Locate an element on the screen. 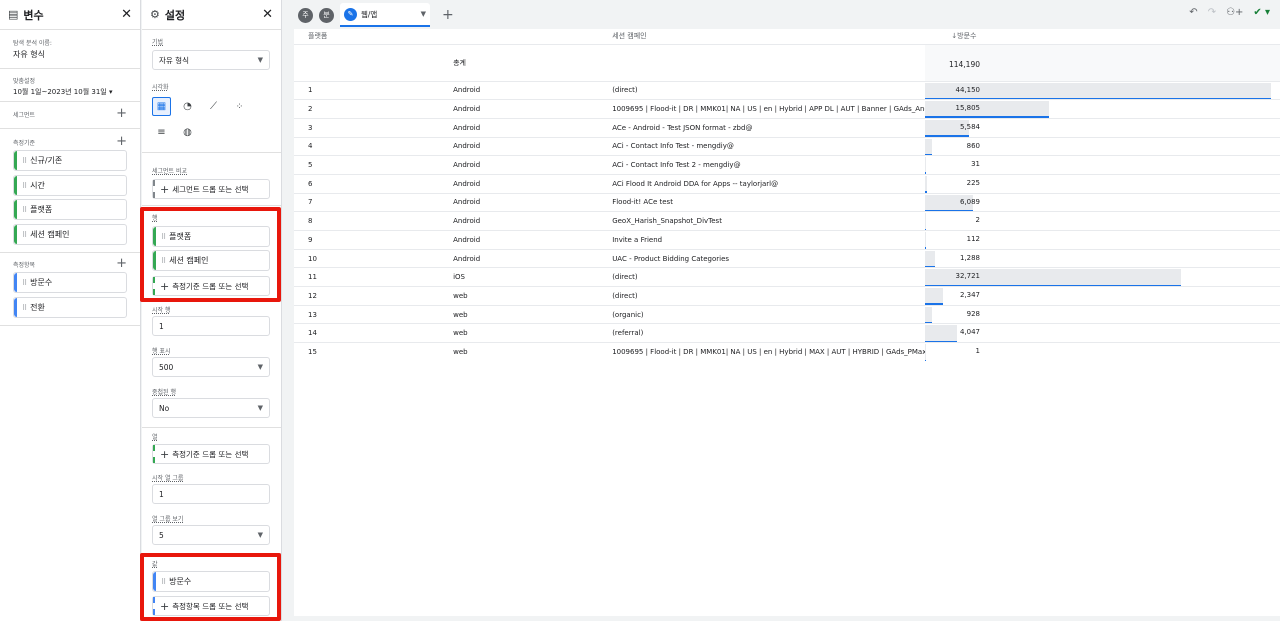 The image size is (1280, 621). sessions-cell: 15,805 is located at coordinates (968, 108).